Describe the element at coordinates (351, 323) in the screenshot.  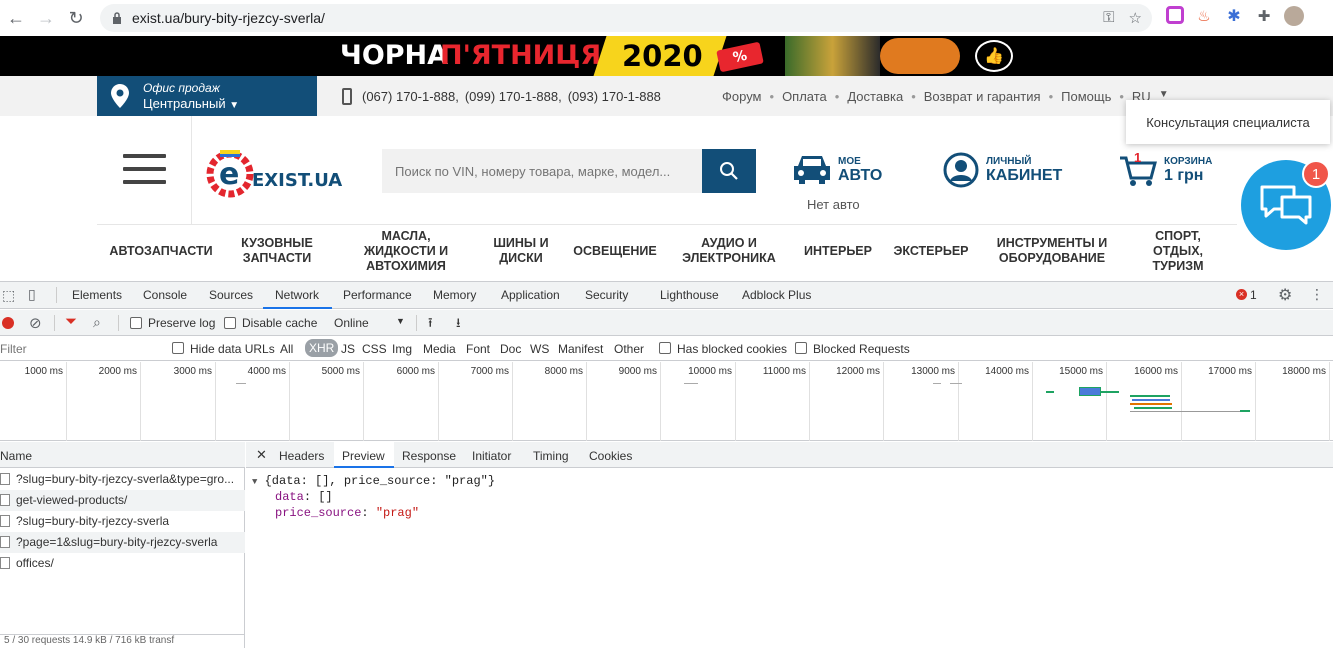
I see `throttle-select: Online` at that location.